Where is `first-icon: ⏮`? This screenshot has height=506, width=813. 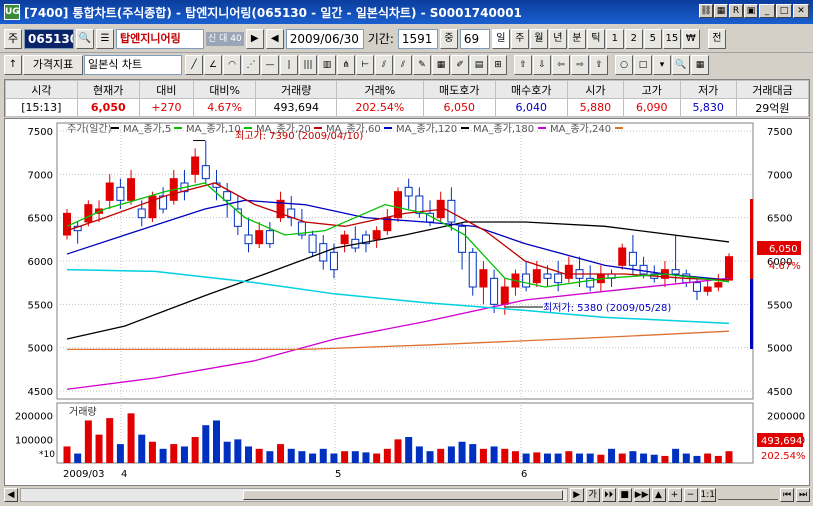 first-icon: ⏮ is located at coordinates (787, 495).